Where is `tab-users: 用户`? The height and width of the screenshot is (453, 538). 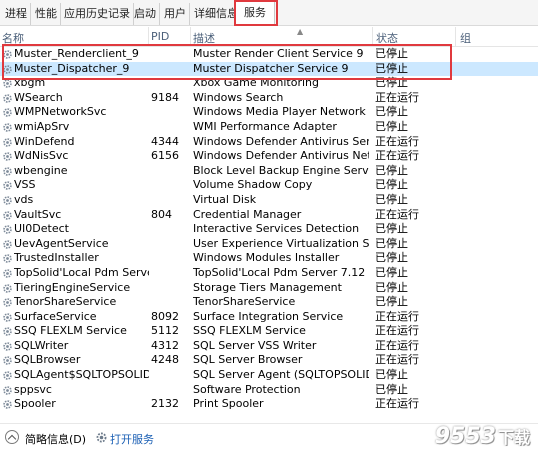
tab-users: 用户 is located at coordinates (175, 14).